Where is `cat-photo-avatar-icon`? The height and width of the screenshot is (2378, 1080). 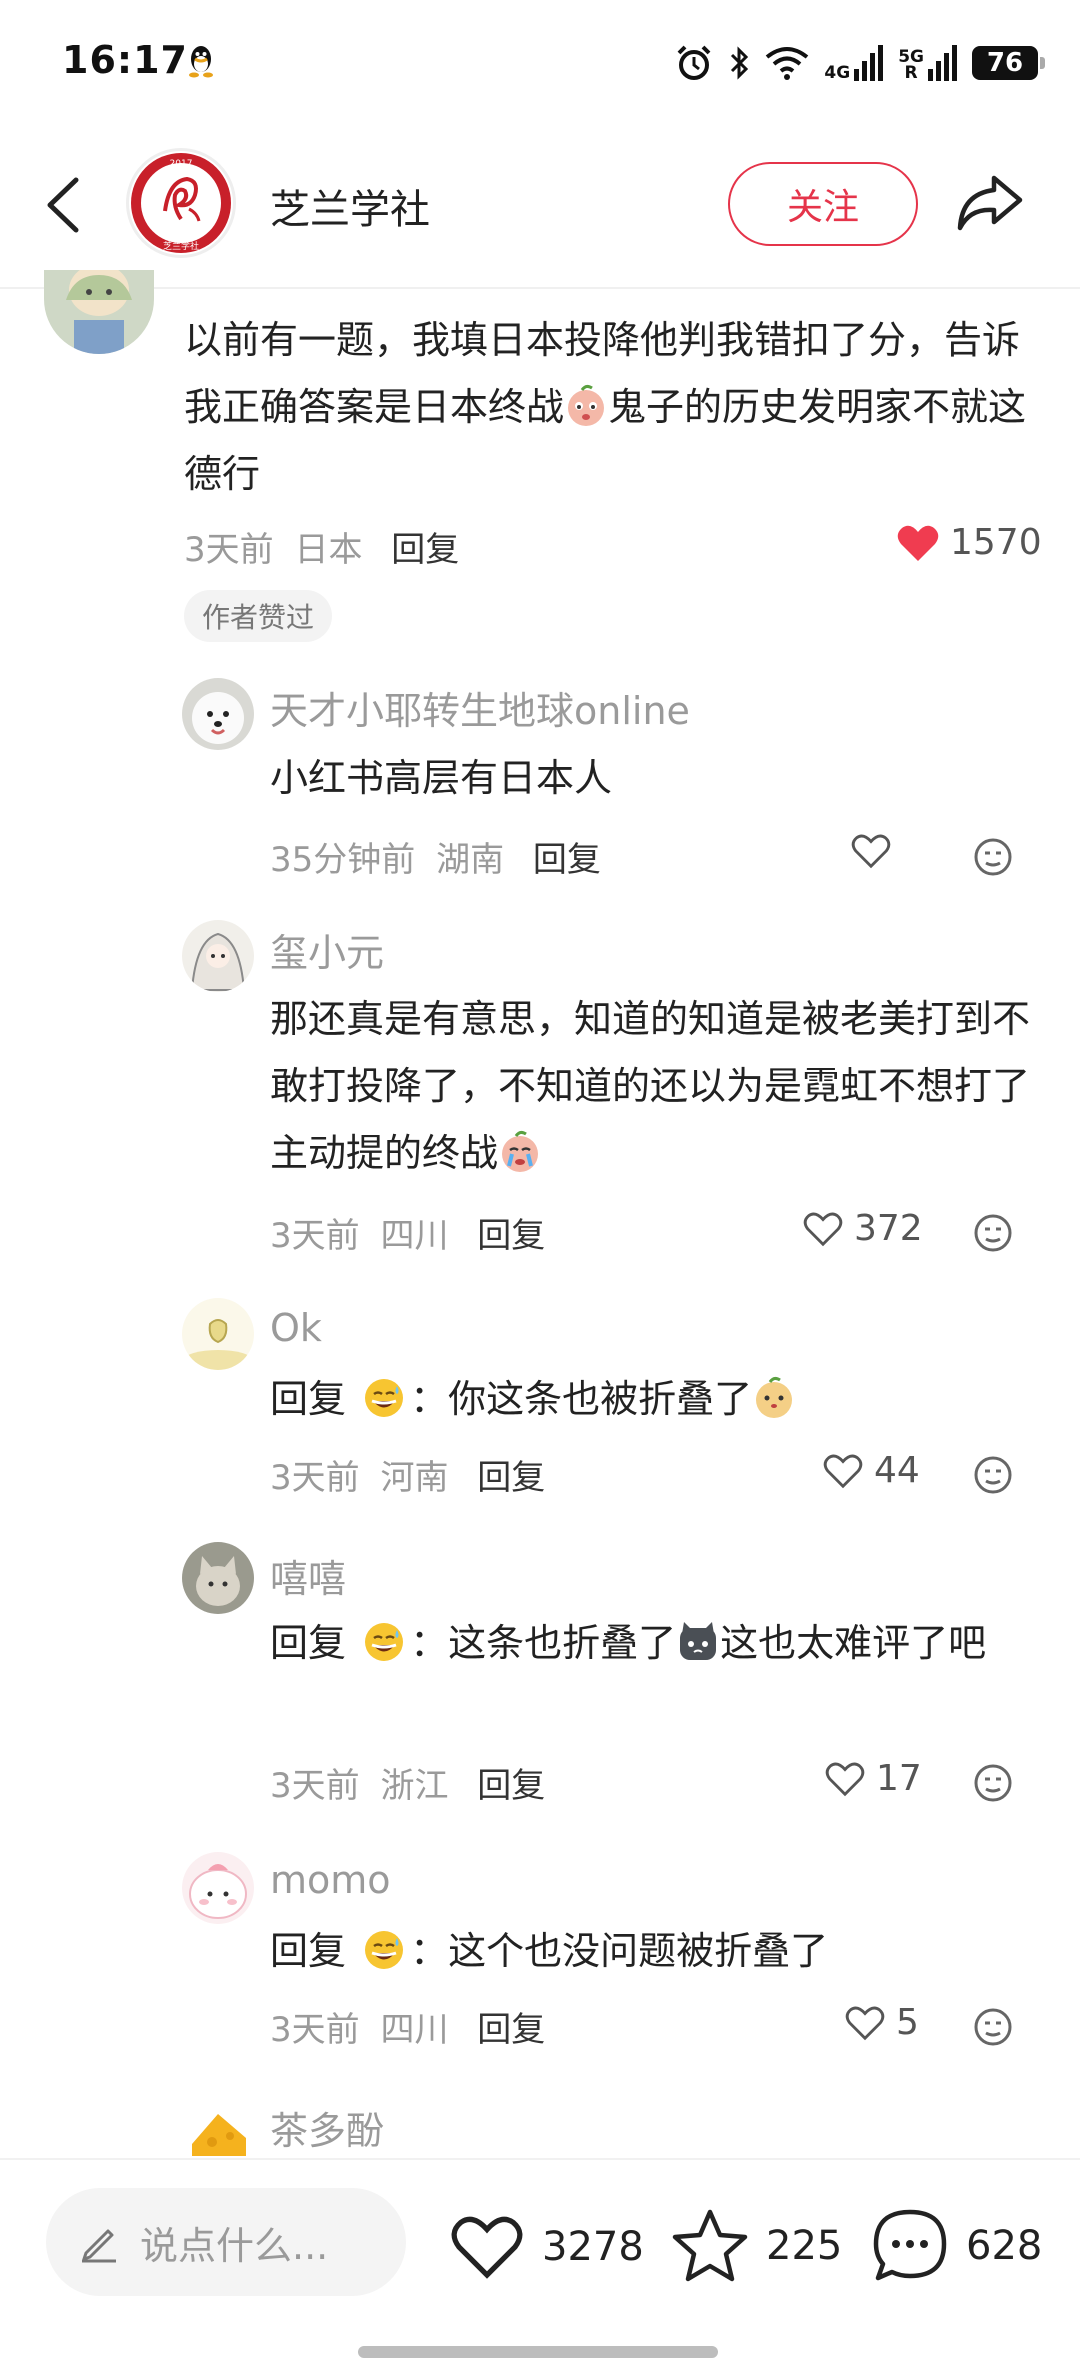 cat-photo-avatar-icon is located at coordinates (218, 1578).